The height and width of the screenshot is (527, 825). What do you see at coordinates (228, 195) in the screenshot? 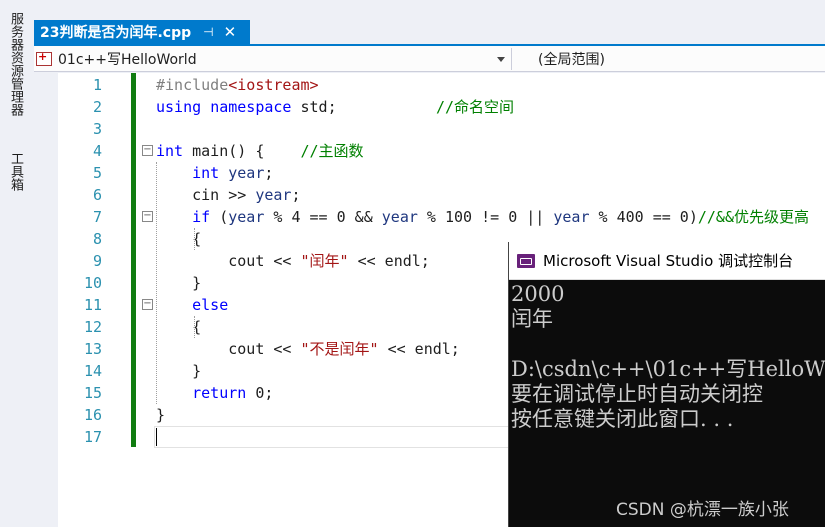
I see `code-text: cin >> year;` at bounding box center [228, 195].